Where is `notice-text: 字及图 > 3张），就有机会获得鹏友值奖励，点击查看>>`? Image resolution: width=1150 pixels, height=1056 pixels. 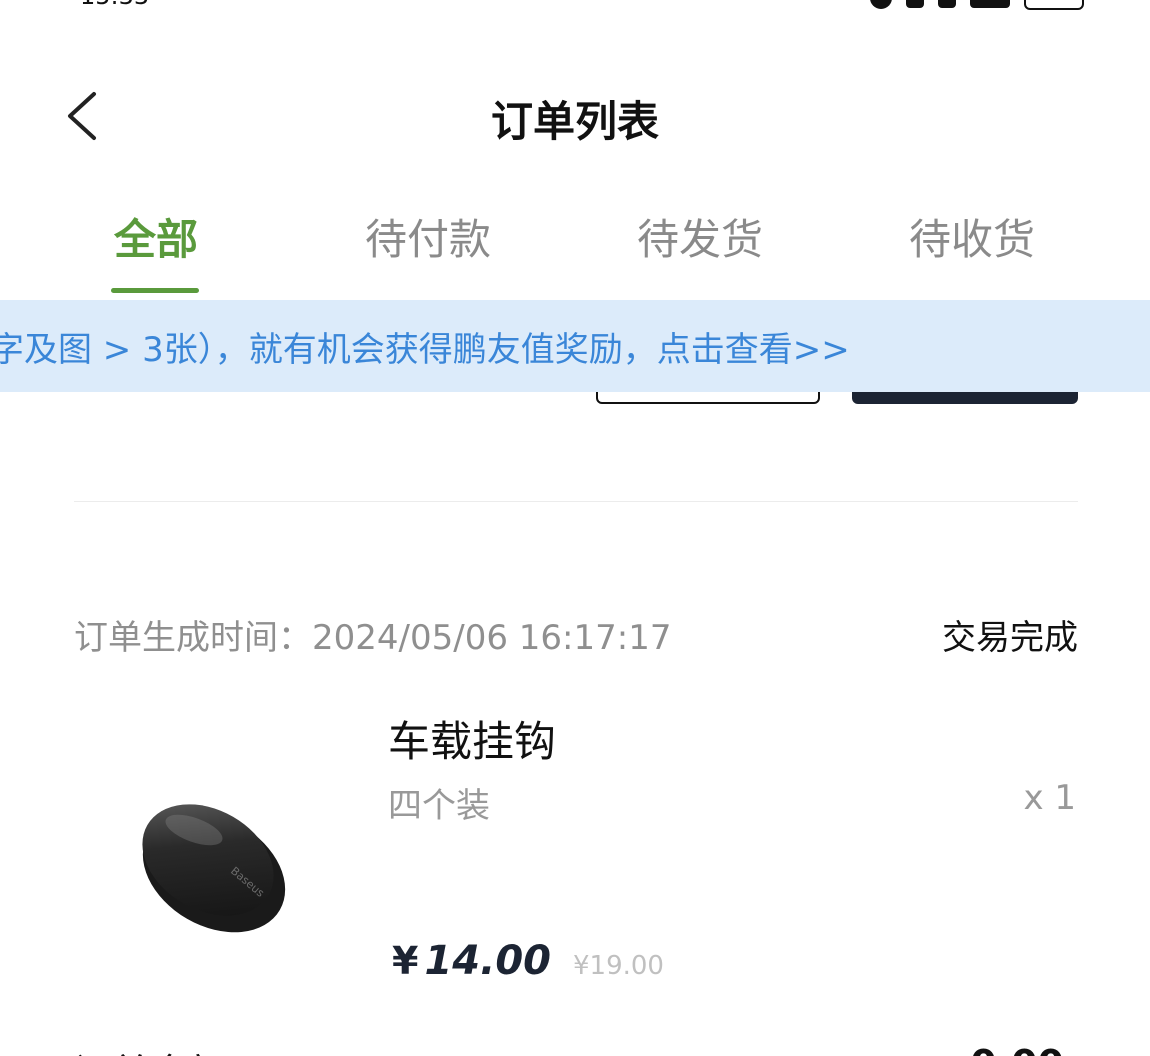
notice-text: 字及图 > 3张），就有机会获得鹏友值奖励，点击查看>> is located at coordinates (425, 350).